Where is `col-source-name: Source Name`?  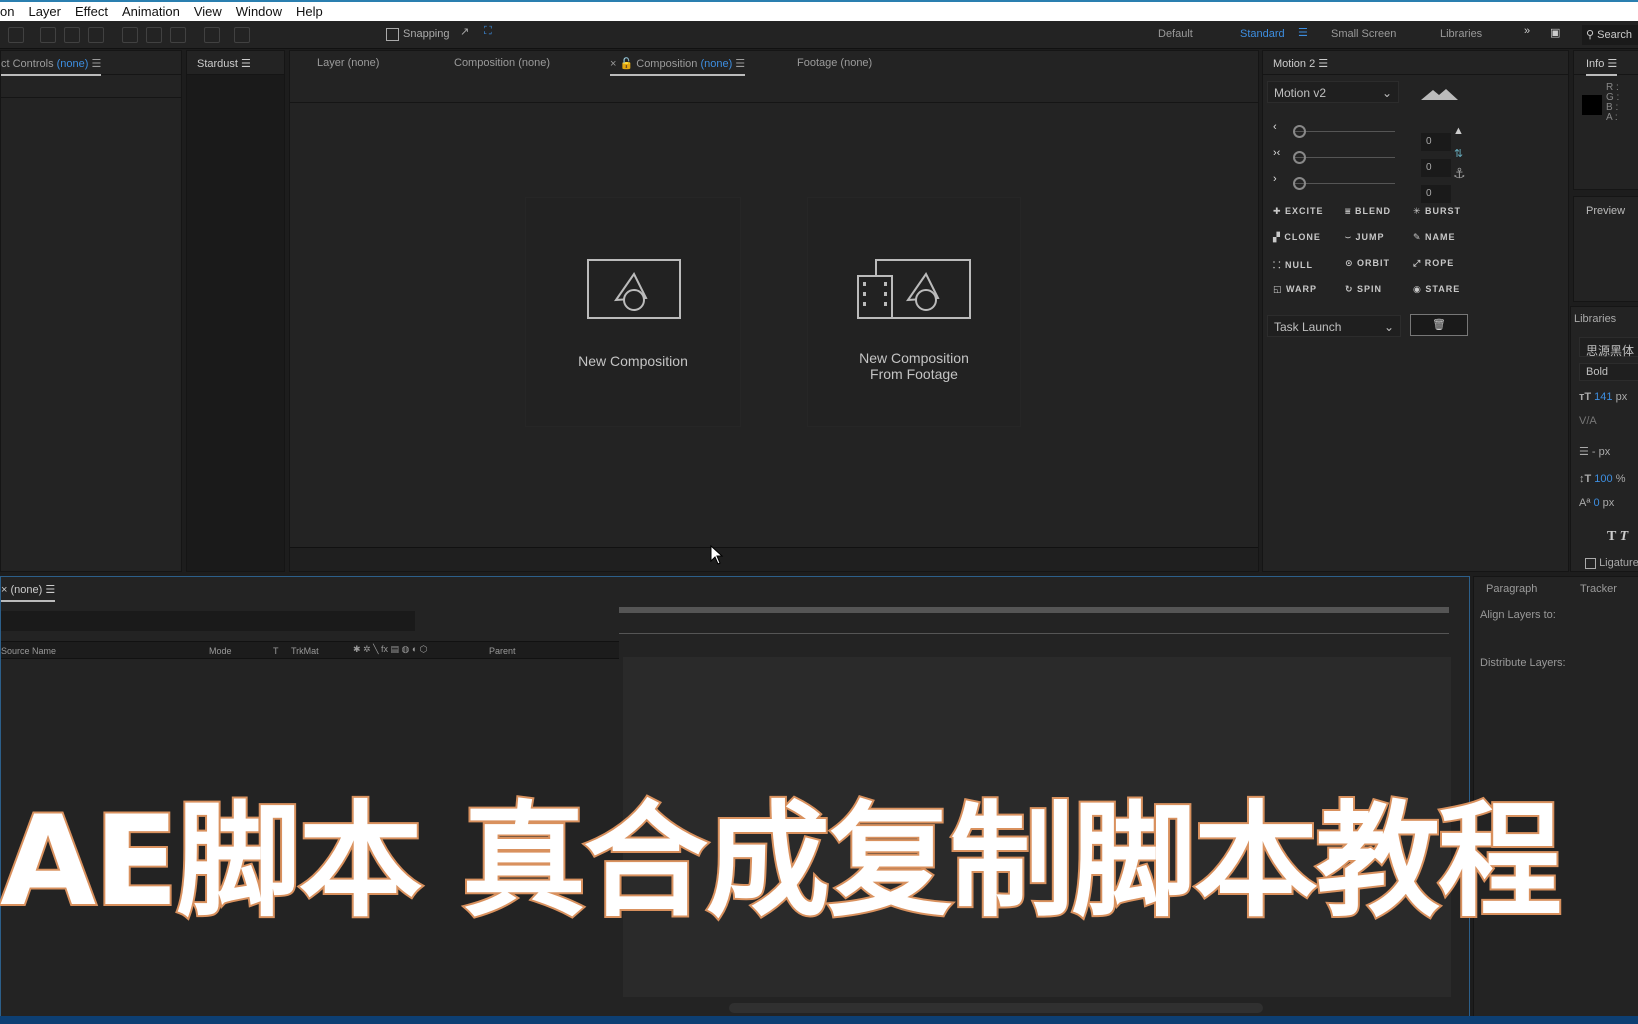
col-source-name: Source Name is located at coordinates (28, 651).